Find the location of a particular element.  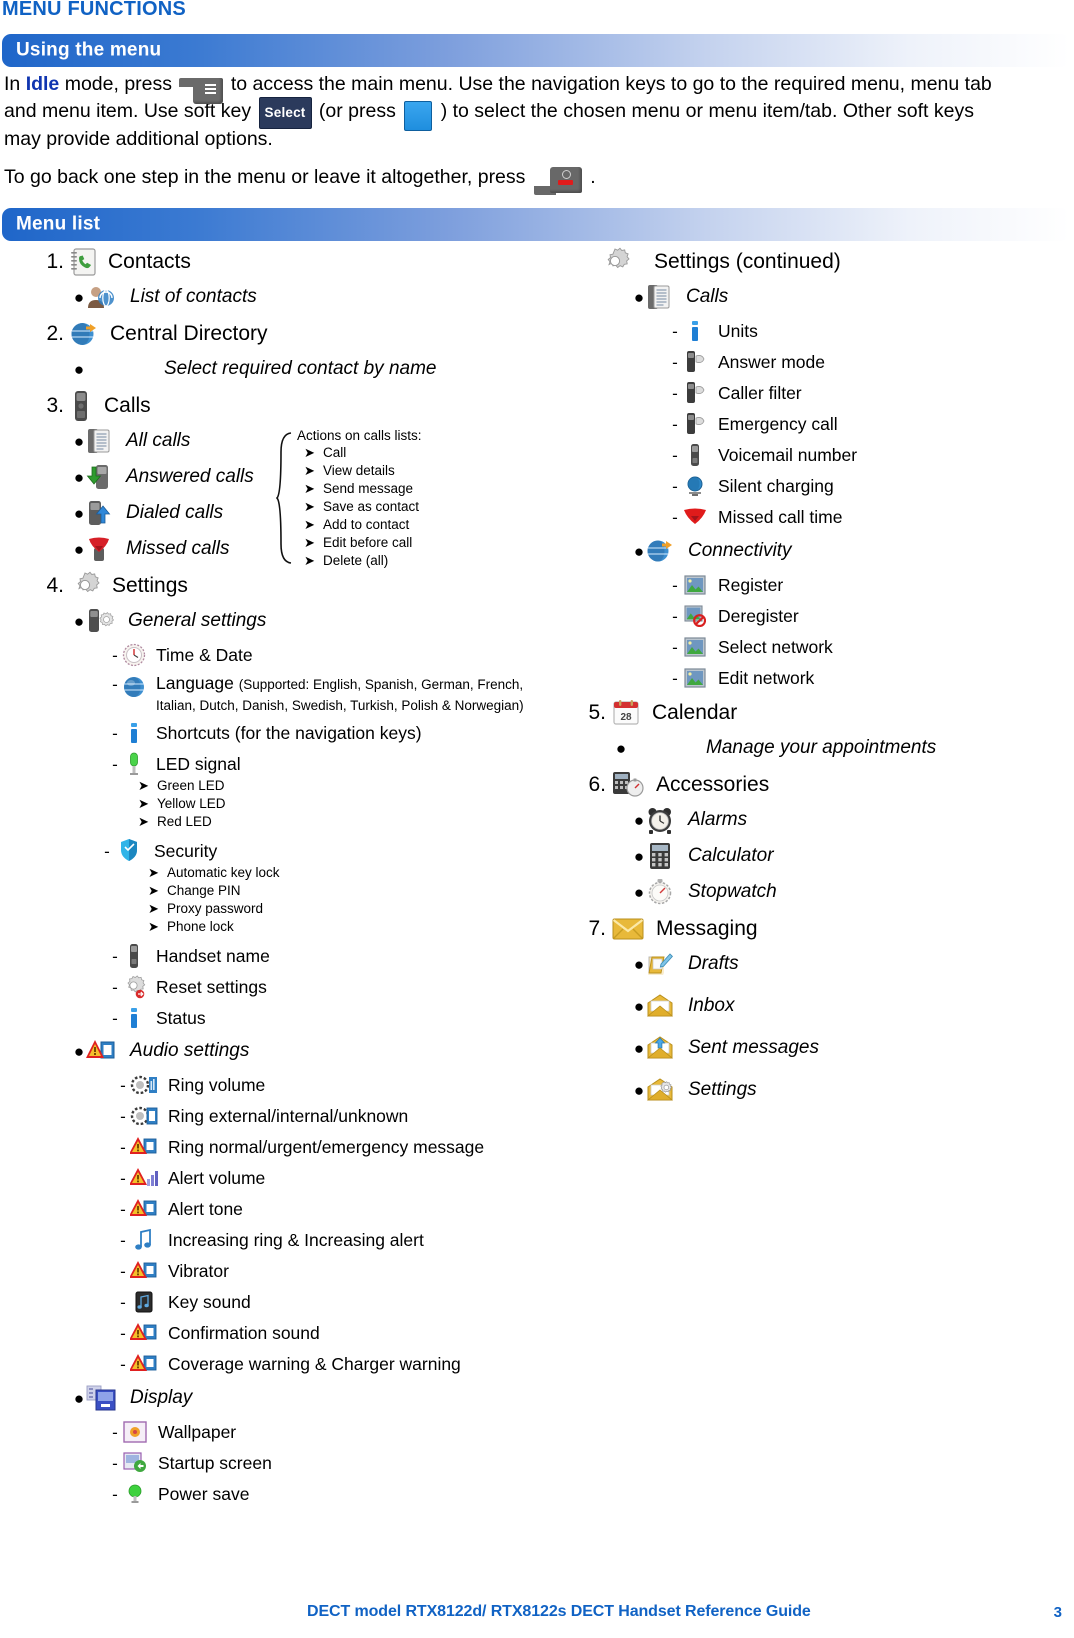

callout-item-delete-all: ➤ Delete (all) is located at coordinates (423, 560).